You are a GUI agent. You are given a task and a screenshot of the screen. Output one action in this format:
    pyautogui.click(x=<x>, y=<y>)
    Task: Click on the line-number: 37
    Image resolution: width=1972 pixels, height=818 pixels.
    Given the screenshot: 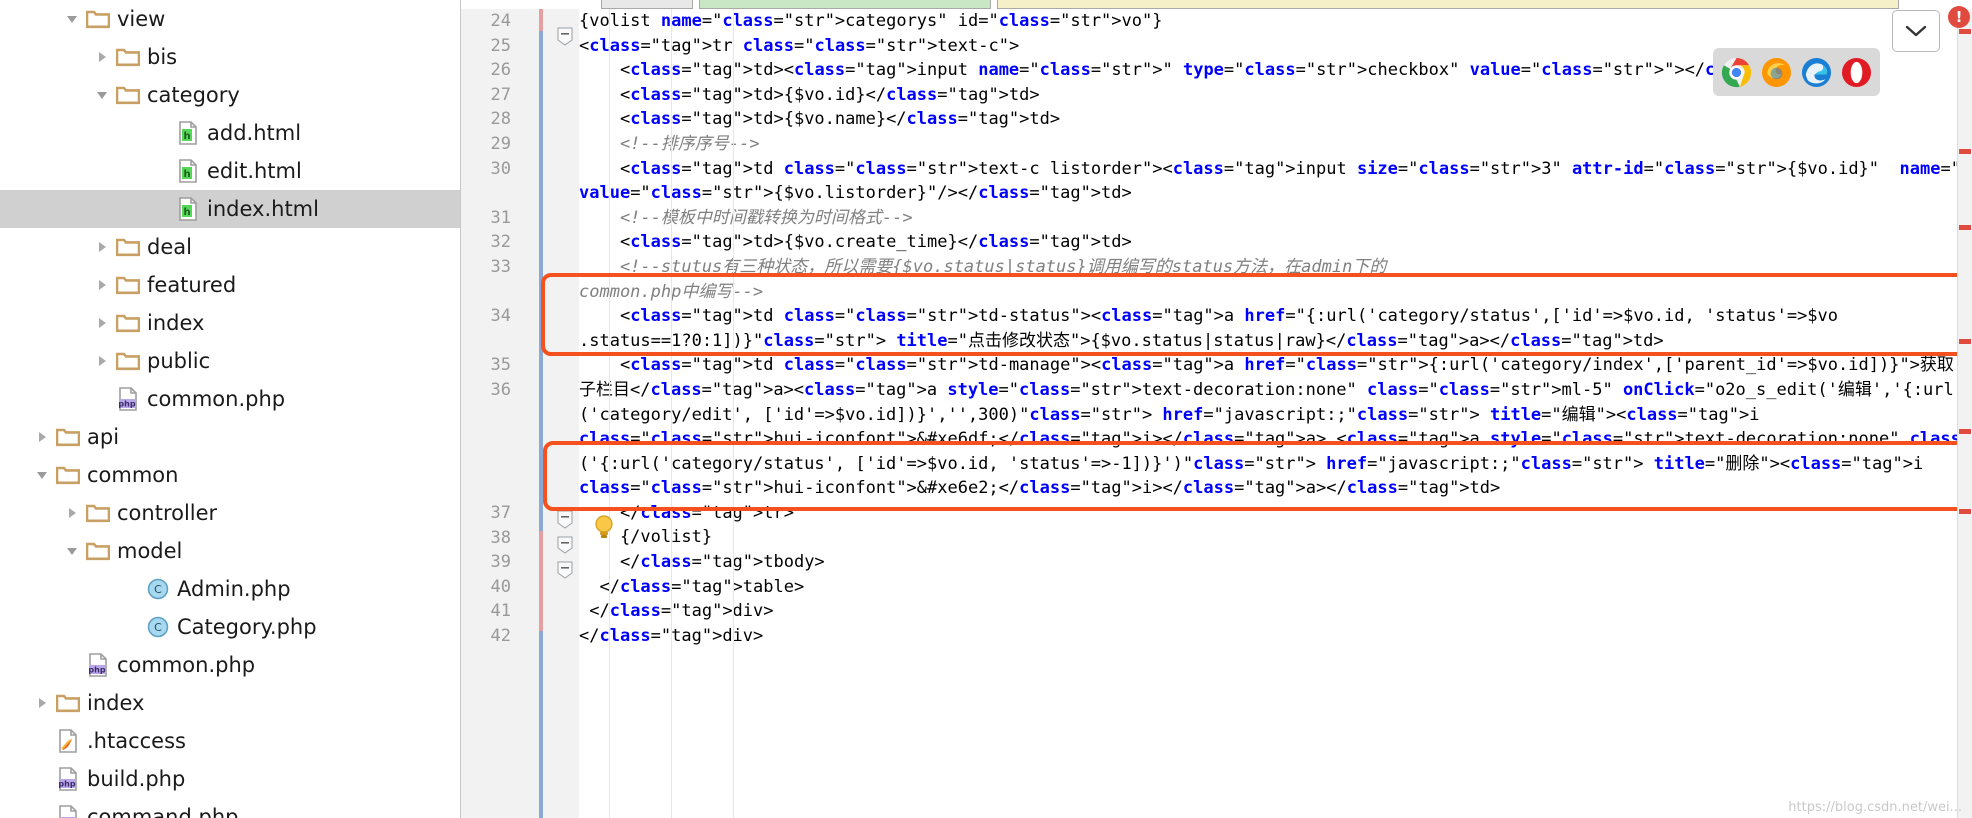 What is the action you would take?
    pyautogui.click(x=500, y=513)
    